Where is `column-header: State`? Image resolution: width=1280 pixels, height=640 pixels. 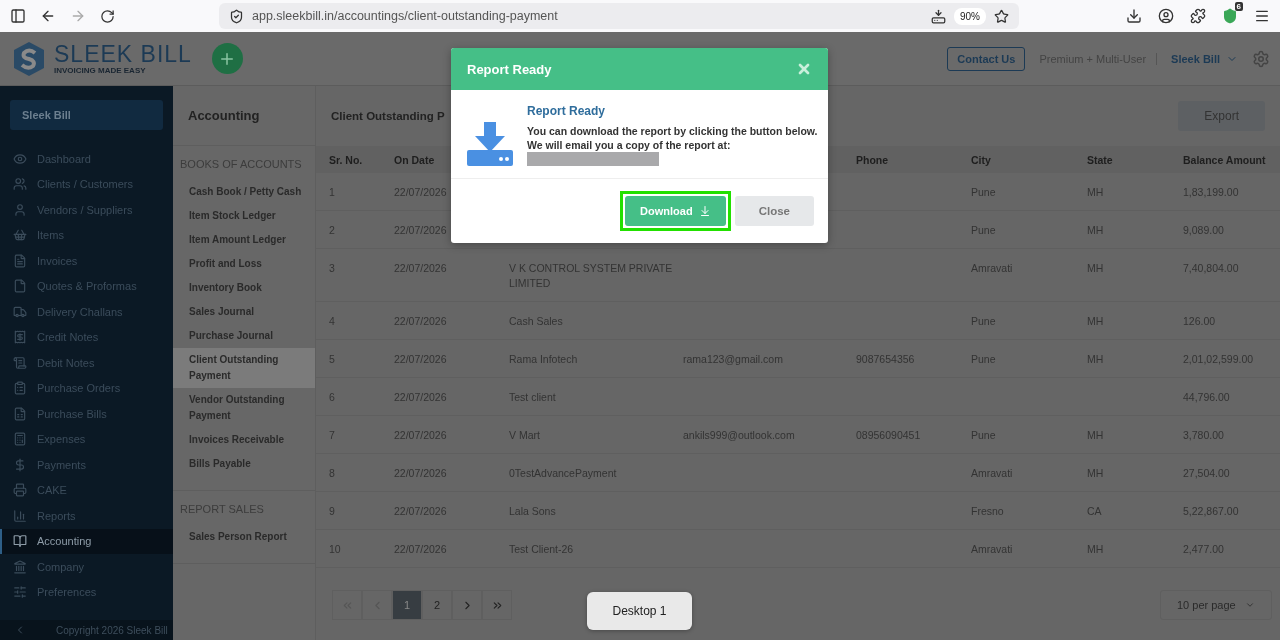
column-header: State is located at coordinates (1100, 159).